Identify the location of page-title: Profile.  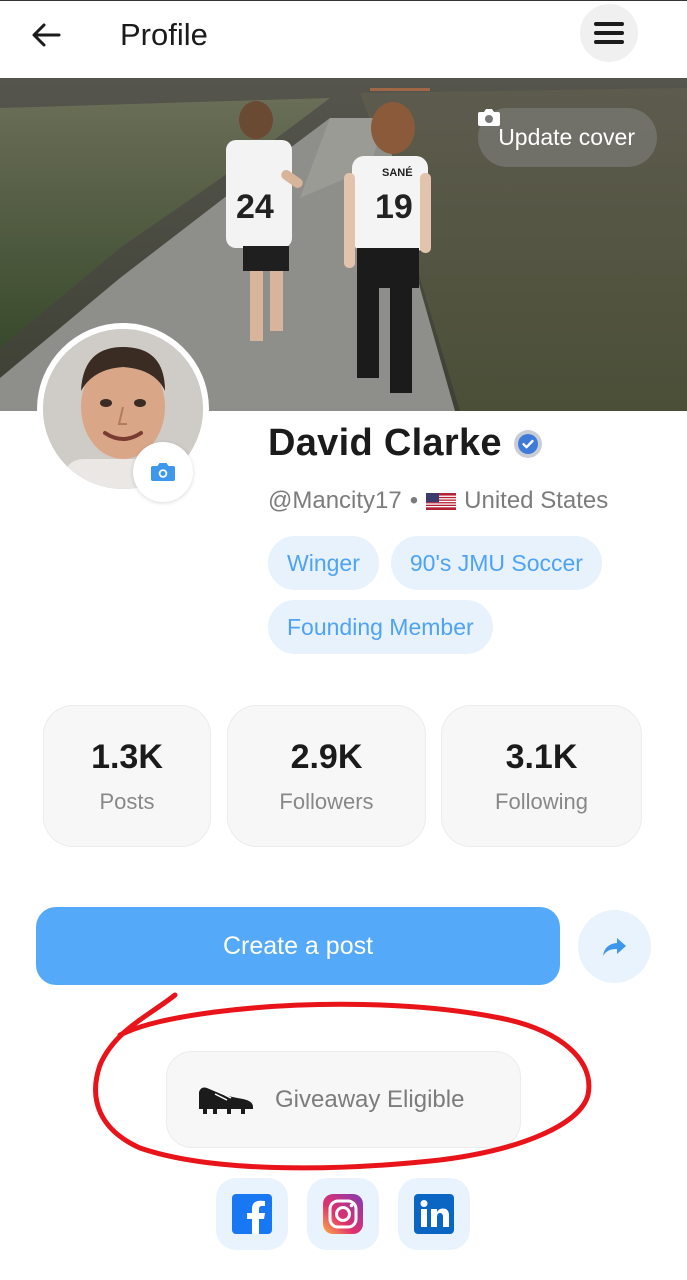
(164, 34).